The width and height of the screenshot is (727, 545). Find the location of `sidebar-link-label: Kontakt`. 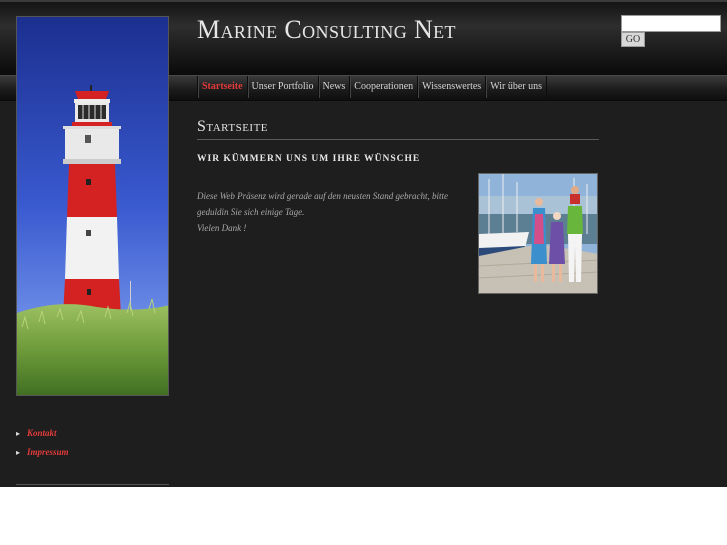

sidebar-link-label: Kontakt is located at coordinates (42, 433).